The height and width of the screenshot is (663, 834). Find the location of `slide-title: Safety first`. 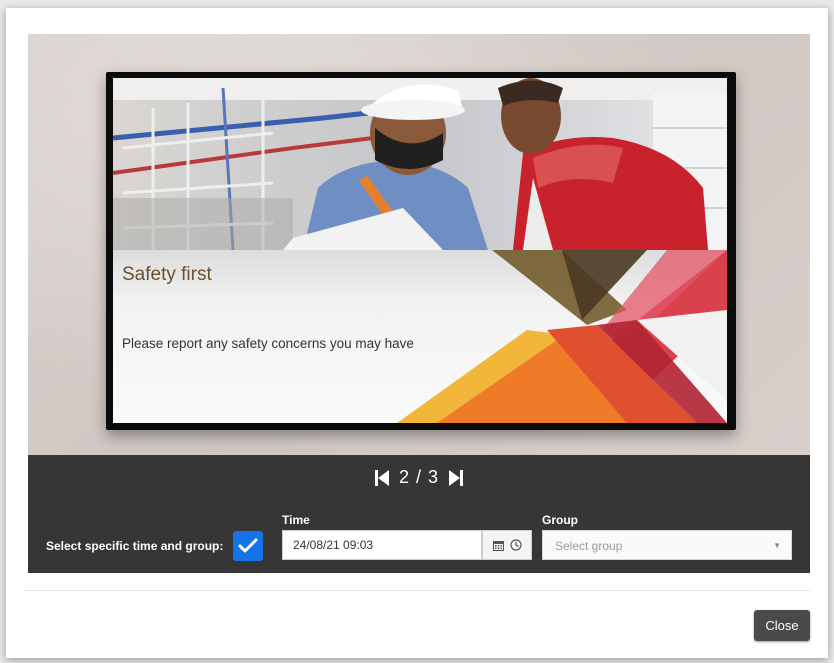

slide-title: Safety first is located at coordinates (167, 274).